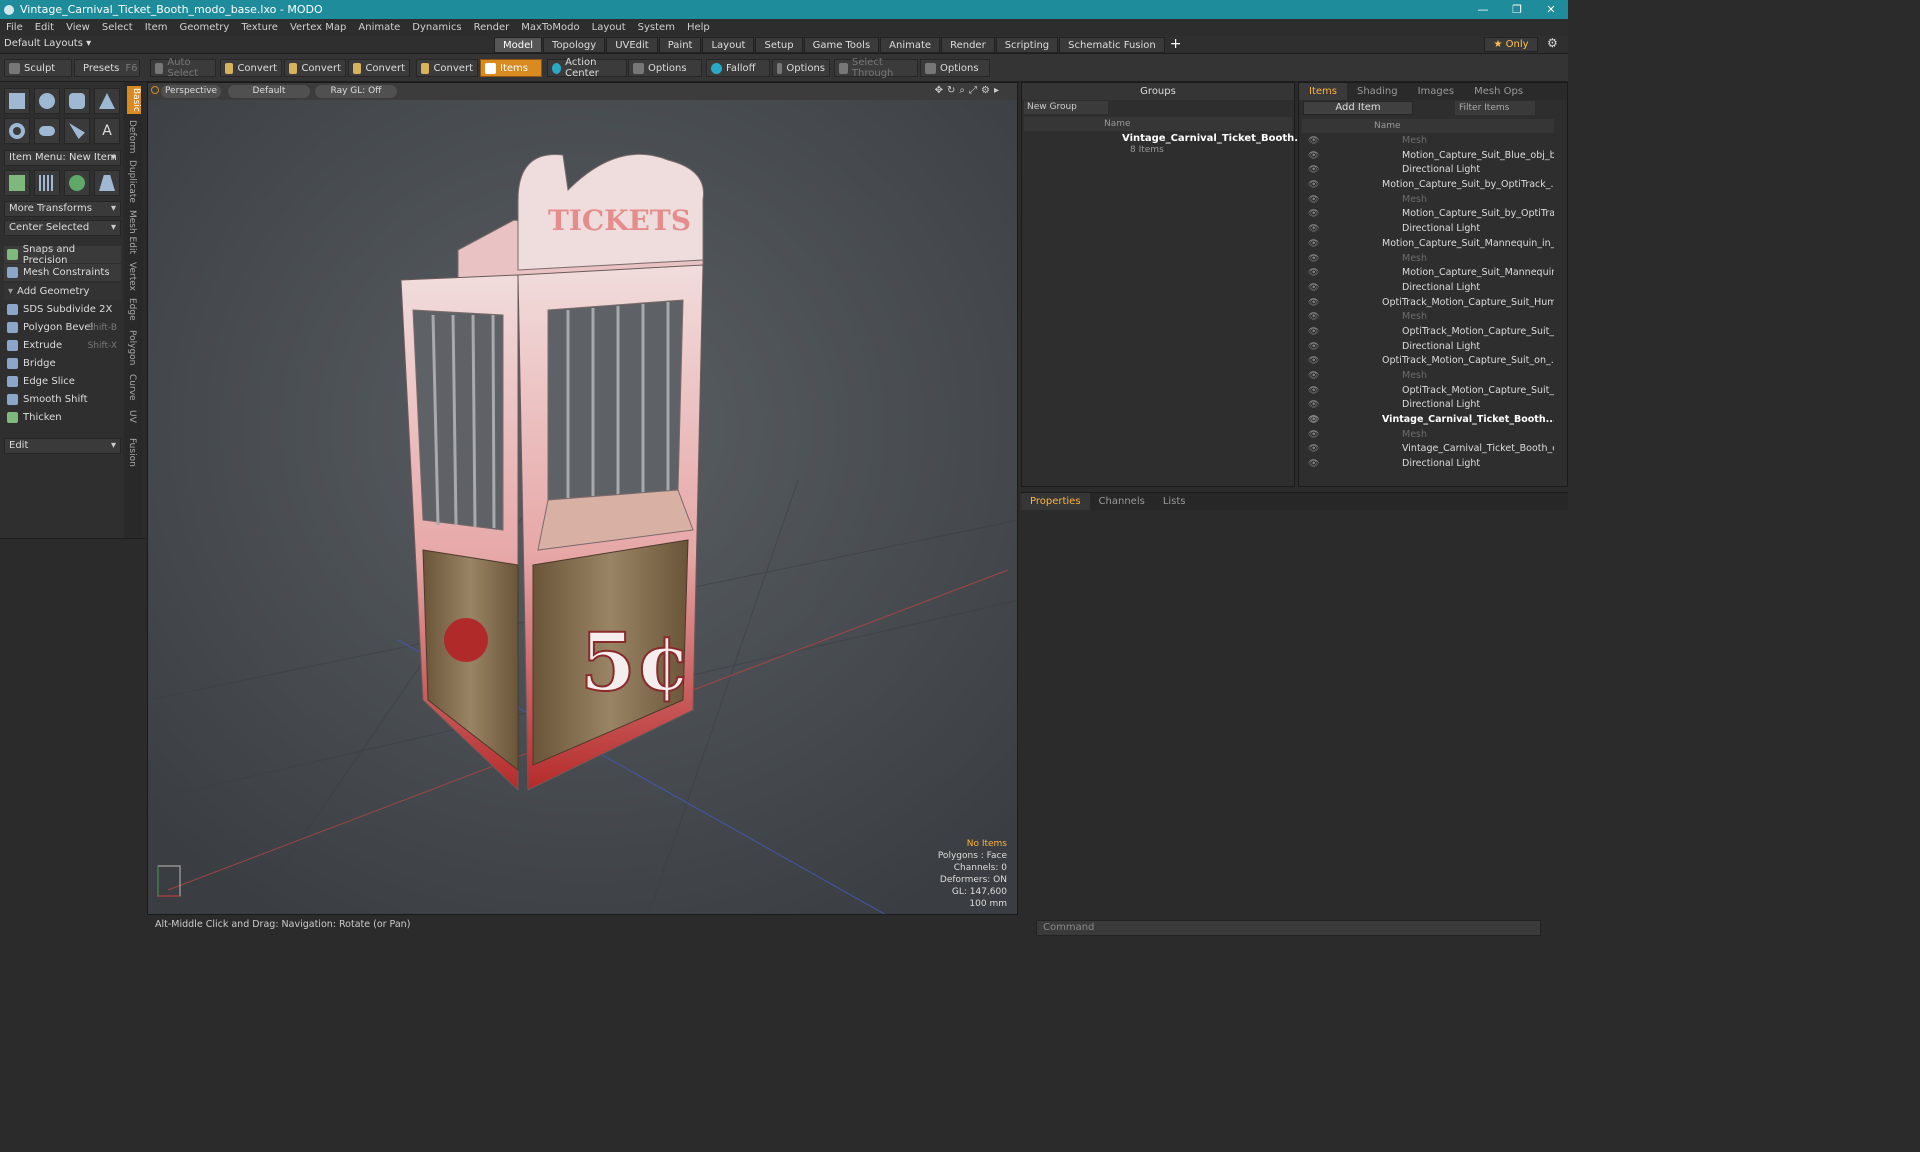 This screenshot has height=1152, width=1920. I want to click on menu-render: Render, so click(492, 27).